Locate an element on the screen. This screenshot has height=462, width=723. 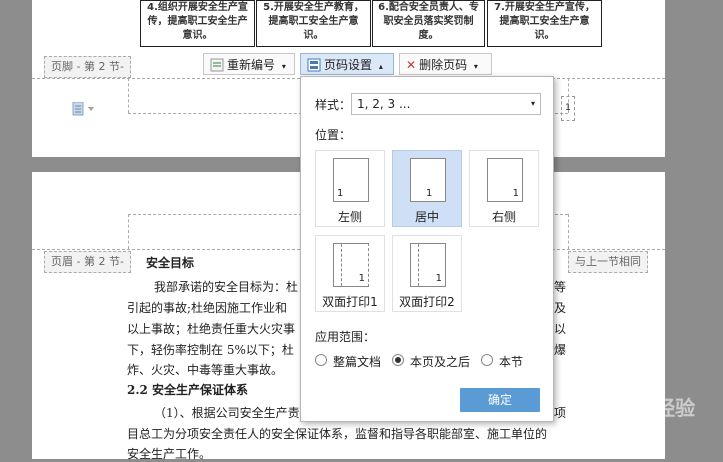
para-1-line-1-end: 等 is located at coordinates (560, 287).